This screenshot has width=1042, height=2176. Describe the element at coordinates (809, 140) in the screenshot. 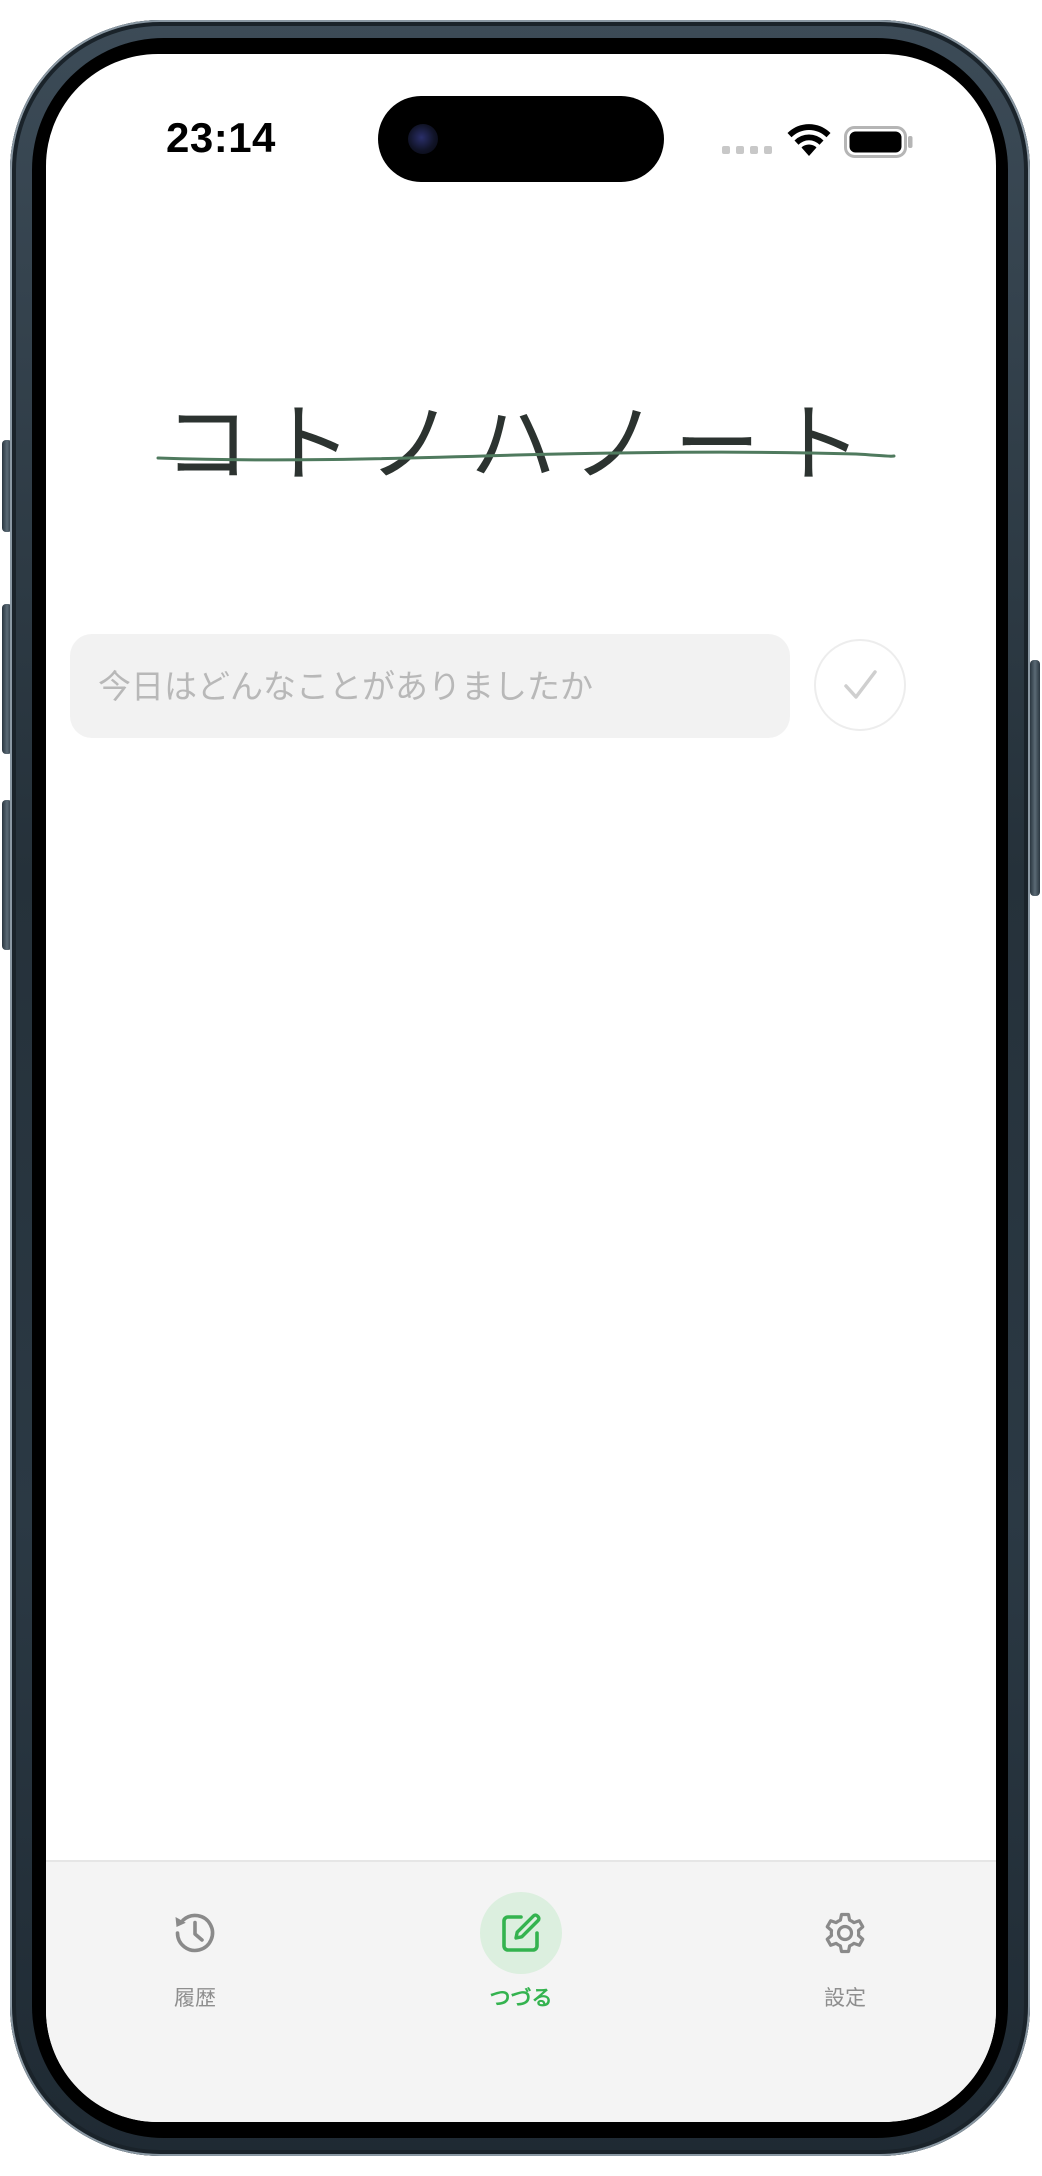

I see `wifi-icon` at that location.